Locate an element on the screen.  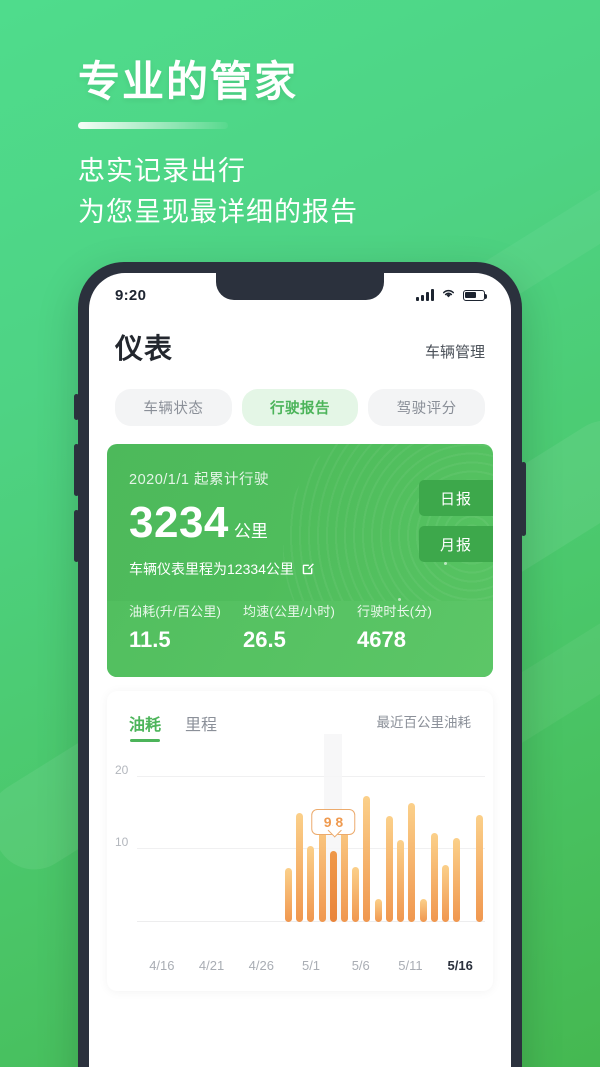
promo-subtitle: 忠实记录出行 为您呈现最详细的报告 is located at coordinates (308, 191).